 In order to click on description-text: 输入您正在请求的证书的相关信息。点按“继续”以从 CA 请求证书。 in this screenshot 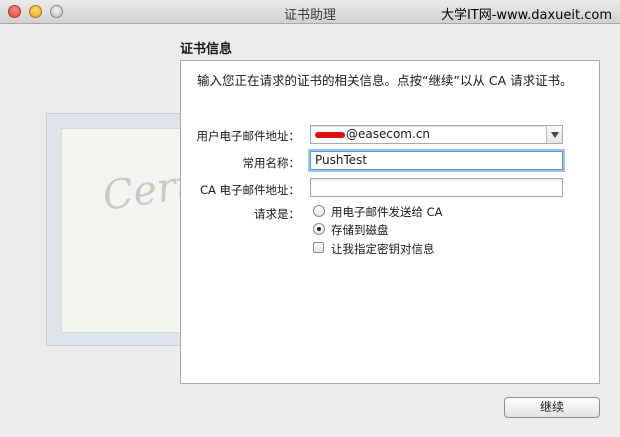, I will do `click(385, 80)`.